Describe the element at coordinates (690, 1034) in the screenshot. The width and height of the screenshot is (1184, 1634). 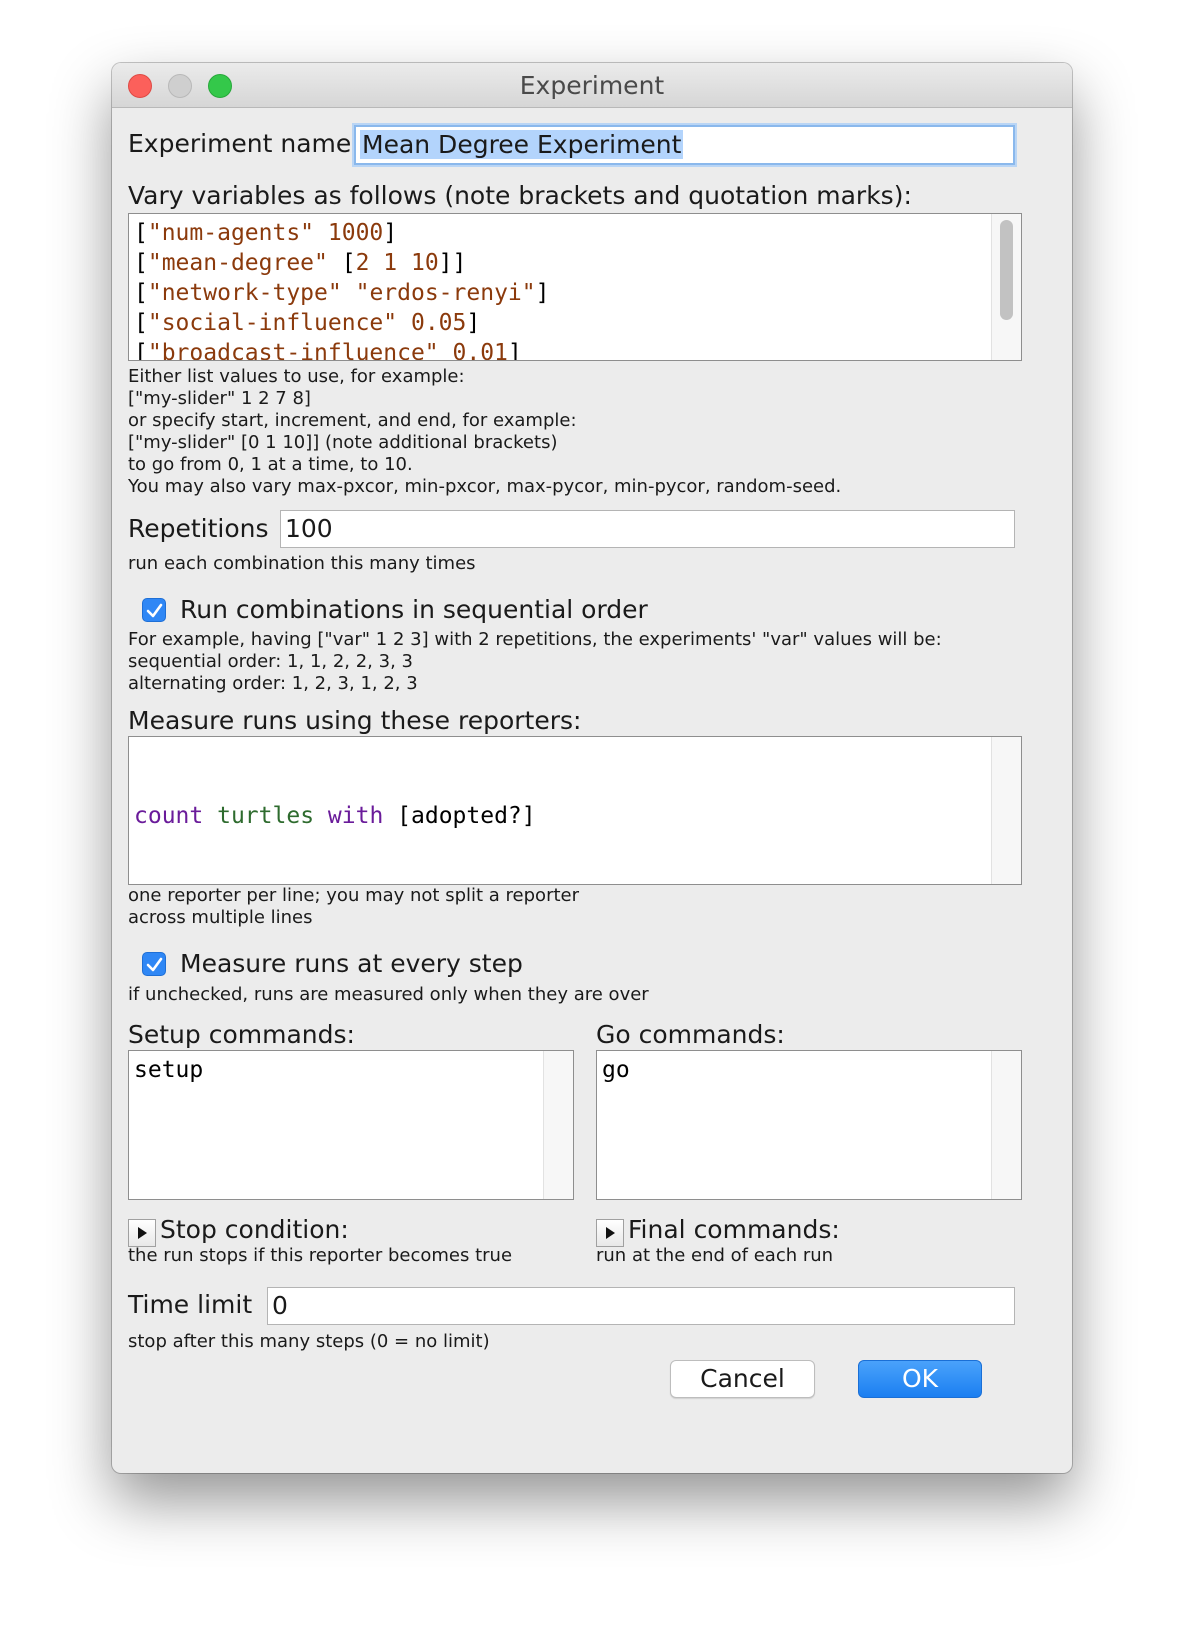
I see `go-commands-label: Go commands:` at that location.